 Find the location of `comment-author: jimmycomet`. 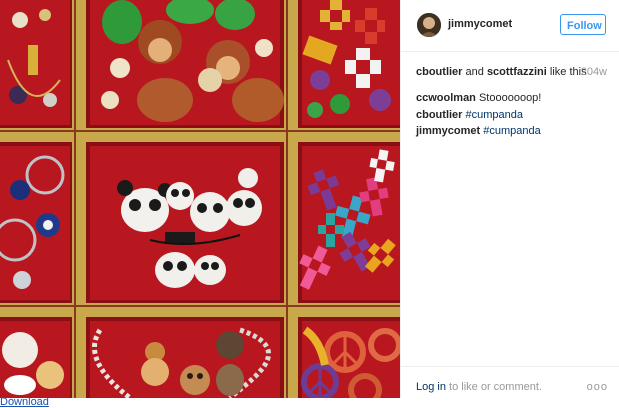

comment-author: jimmycomet is located at coordinates (448, 131).